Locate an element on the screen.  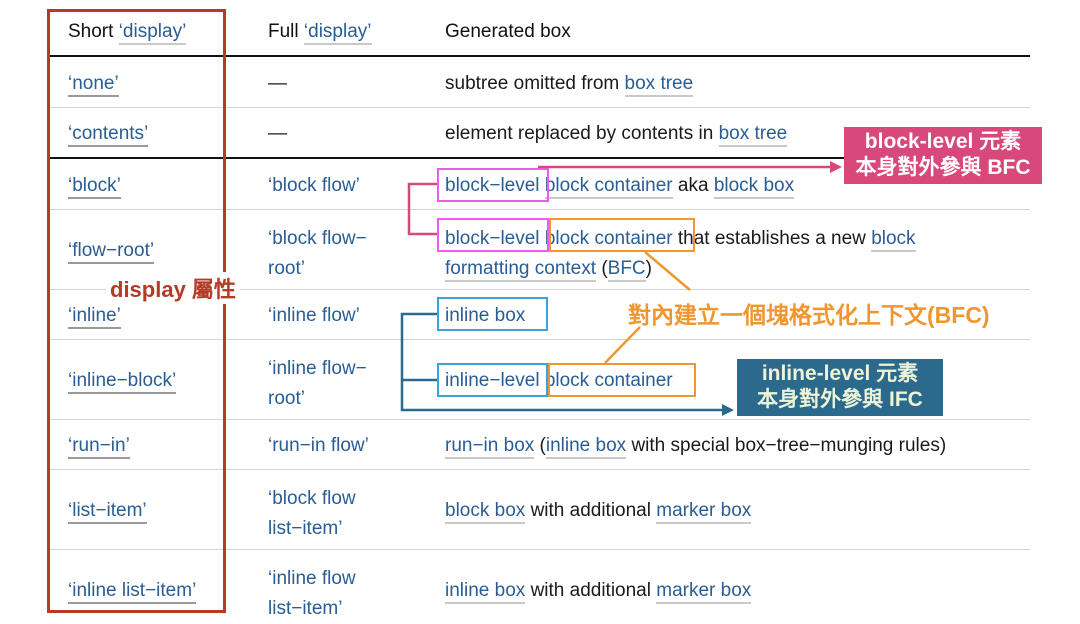
inline-level-callout: inline-level 元素 本身對外參與 IFC is located at coordinates (840, 387).